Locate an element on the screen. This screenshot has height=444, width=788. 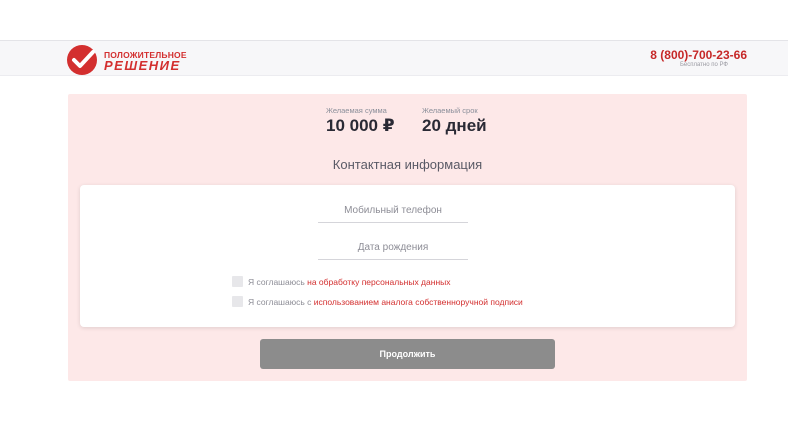
term-value: 20 дней is located at coordinates (454, 125).